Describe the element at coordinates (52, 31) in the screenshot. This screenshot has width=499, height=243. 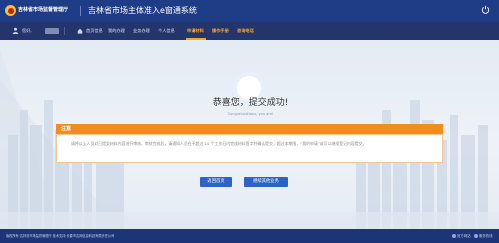
I see `user-id-masked` at that location.